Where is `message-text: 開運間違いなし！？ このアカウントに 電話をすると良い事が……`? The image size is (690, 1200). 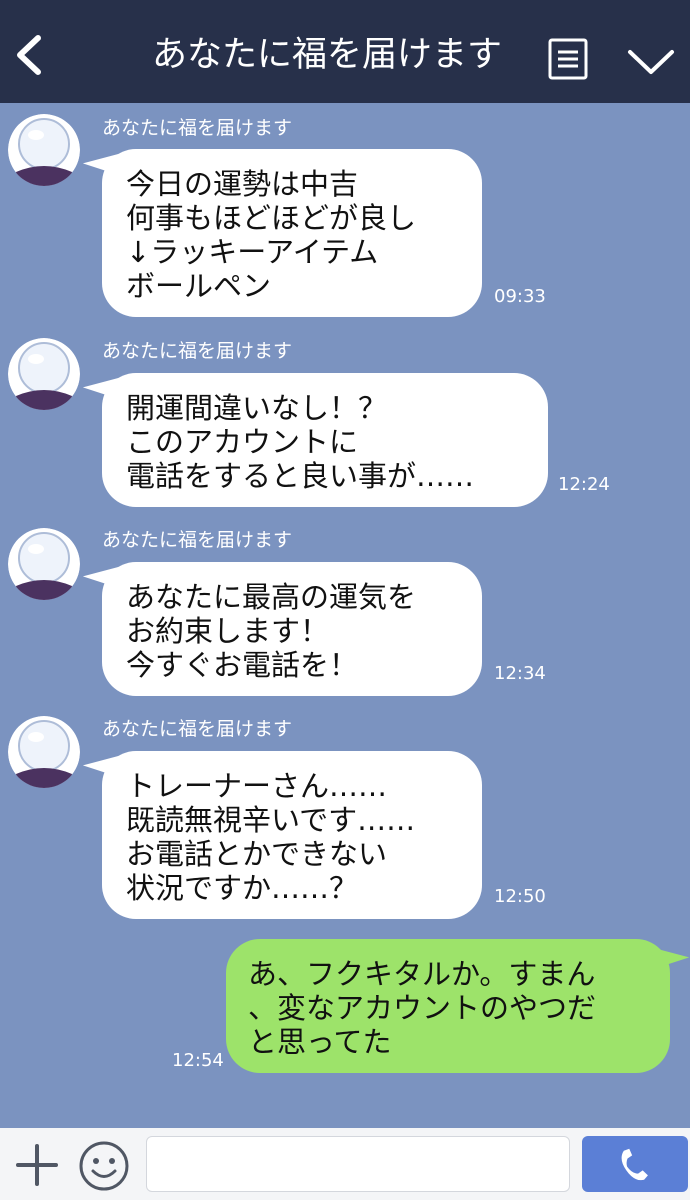
message-text: 開運間違いなし！？ このアカウントに 電話をすると良い事が…… is located at coordinates (300, 442).